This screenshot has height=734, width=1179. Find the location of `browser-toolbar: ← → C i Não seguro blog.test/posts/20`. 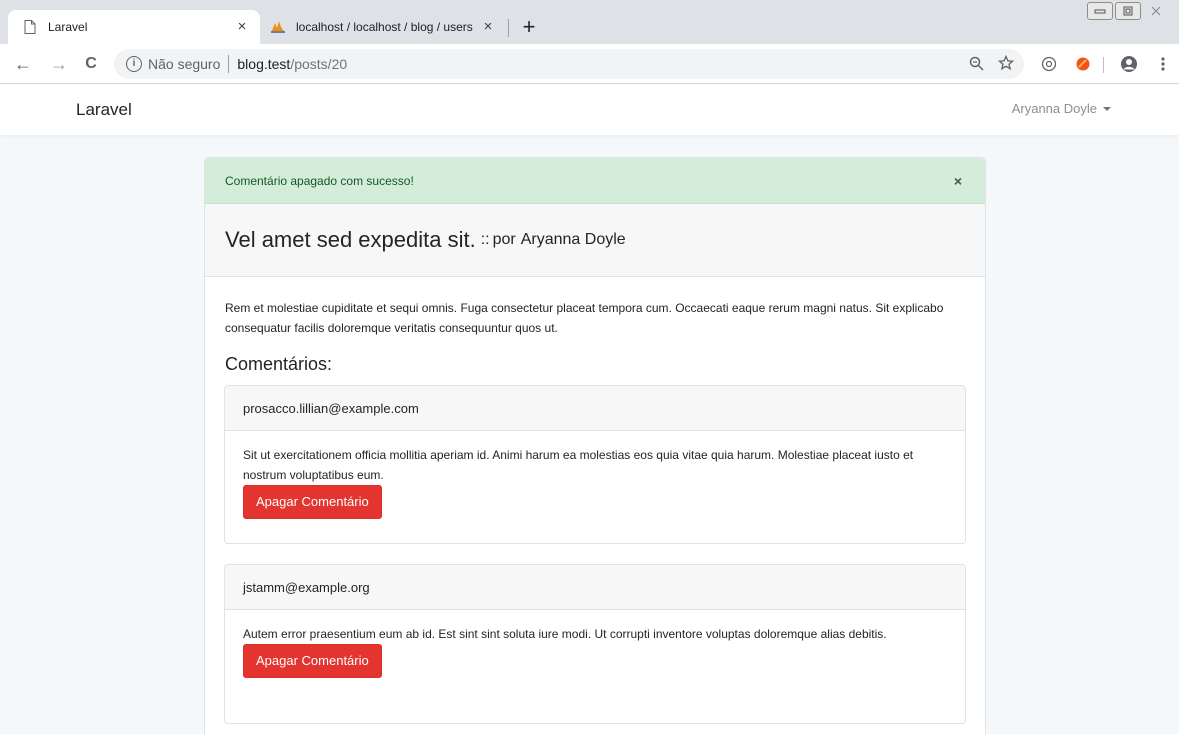

browser-toolbar: ← → C i Não seguro blog.test/posts/20 is located at coordinates (589, 64).